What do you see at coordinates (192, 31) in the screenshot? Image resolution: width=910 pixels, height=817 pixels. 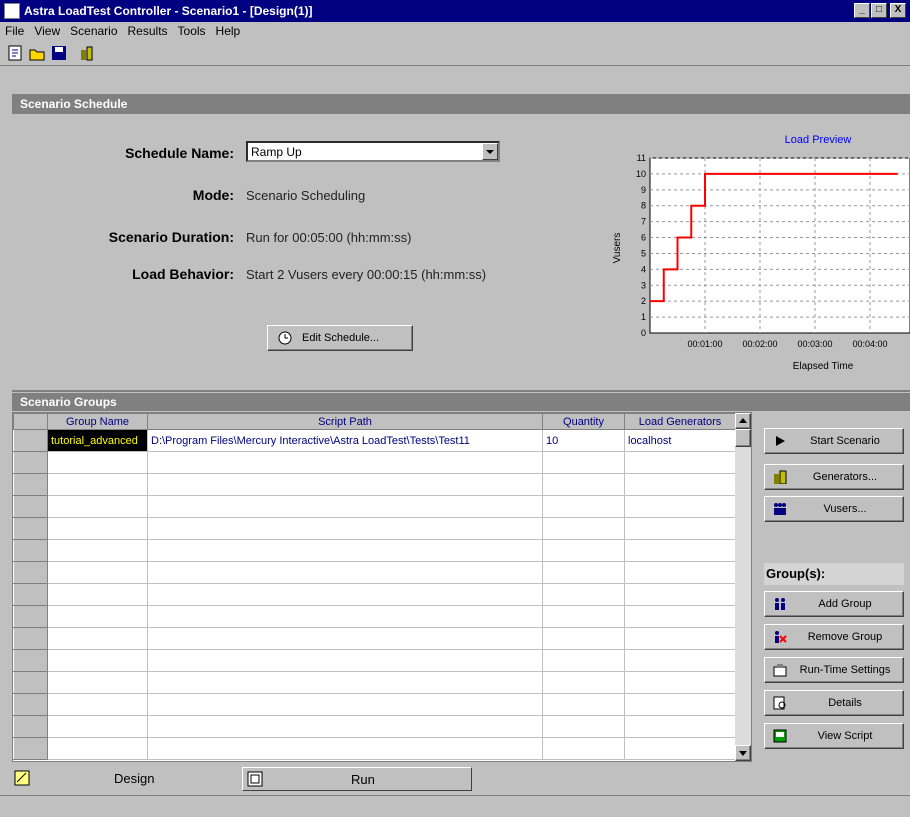 I see `menu-tools: Tools` at bounding box center [192, 31].